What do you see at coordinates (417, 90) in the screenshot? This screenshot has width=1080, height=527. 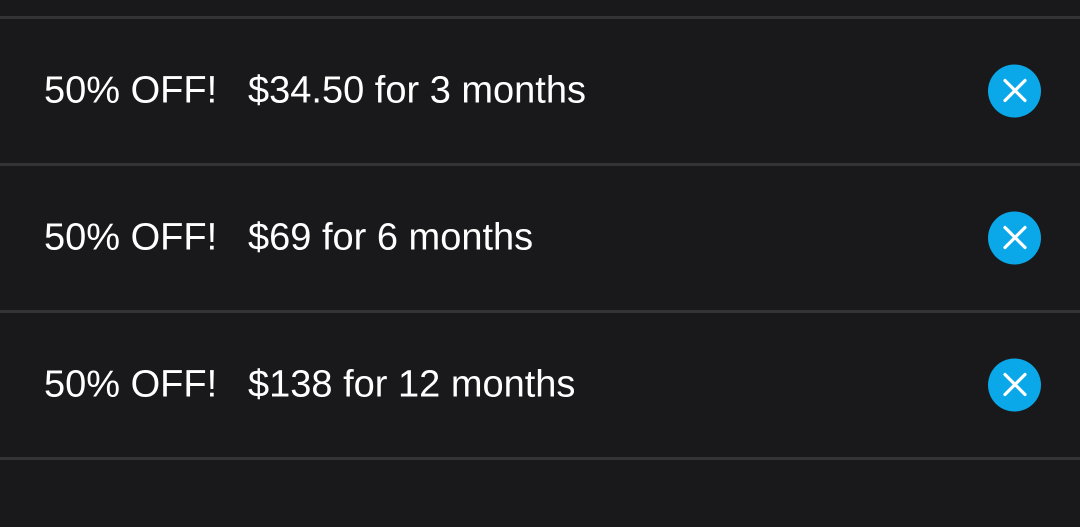 I see `offer-price: $34.50 for 3 months` at bounding box center [417, 90].